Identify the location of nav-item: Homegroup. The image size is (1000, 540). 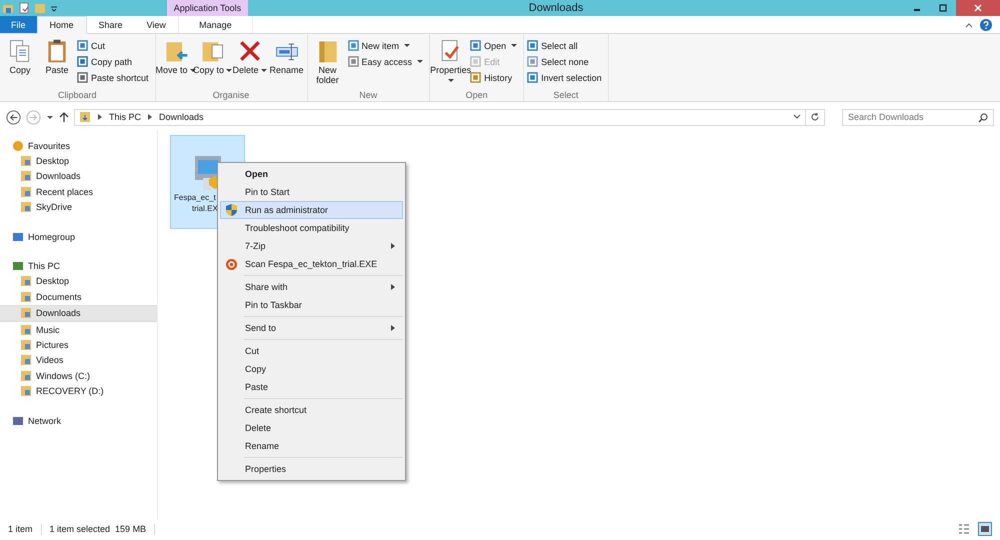
(78, 236).